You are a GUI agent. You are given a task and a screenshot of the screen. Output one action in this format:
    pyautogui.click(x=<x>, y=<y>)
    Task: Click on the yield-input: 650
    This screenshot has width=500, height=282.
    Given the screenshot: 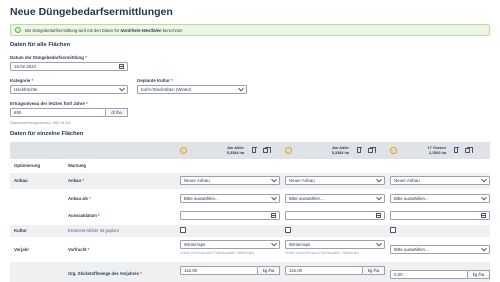 What is the action you would take?
    pyautogui.click(x=58, y=112)
    